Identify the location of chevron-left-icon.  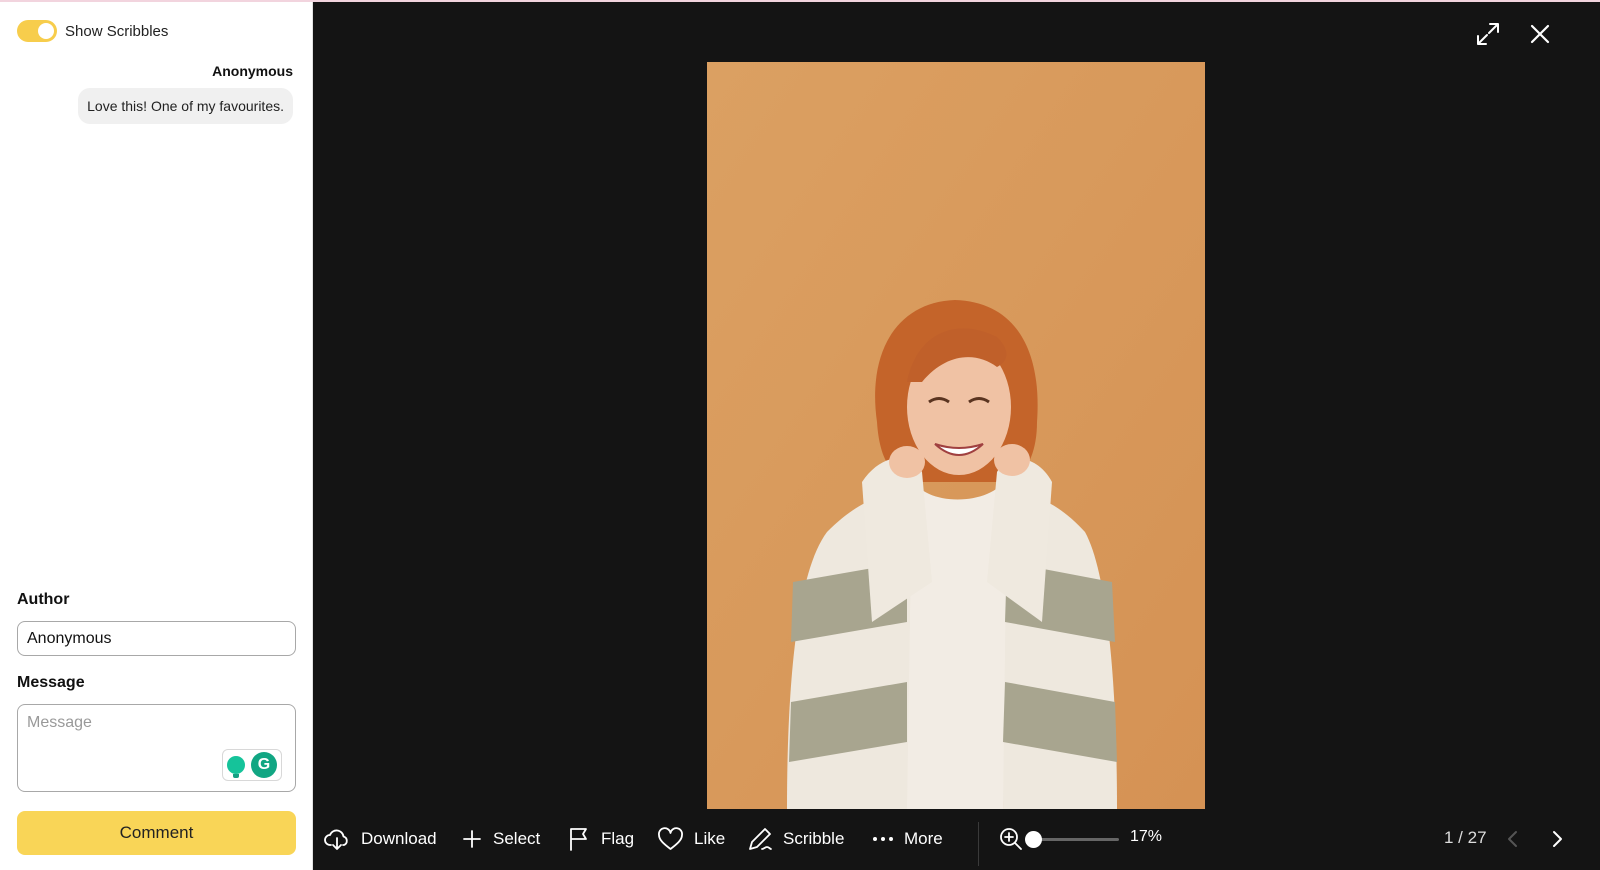
(1512, 839).